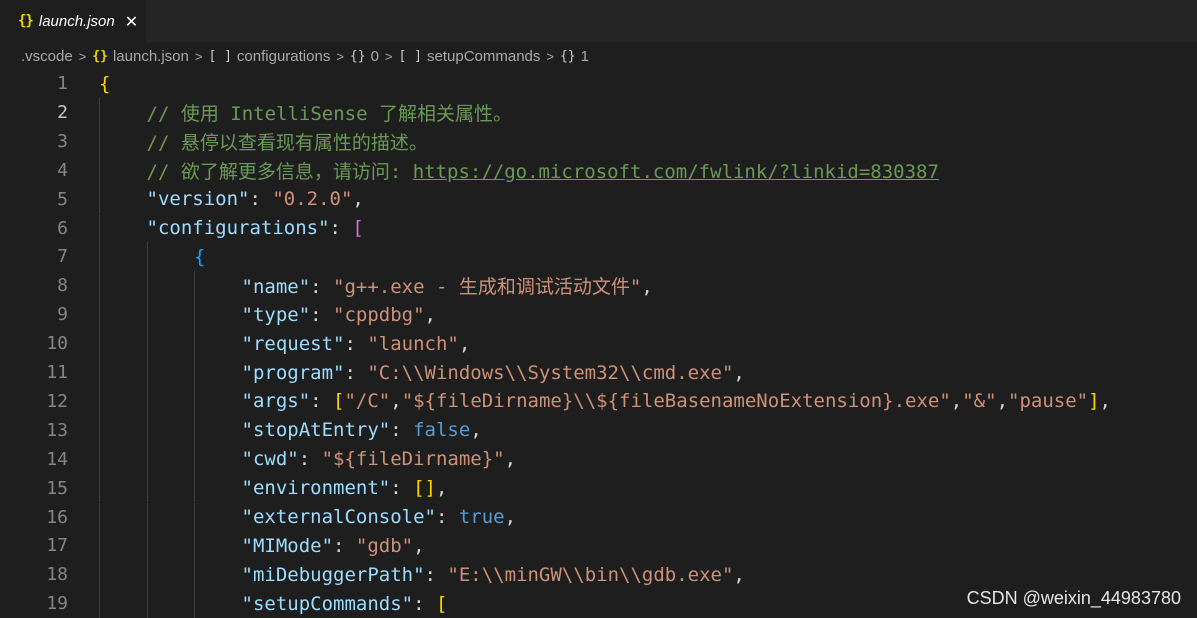  What do you see at coordinates (140, 56) in the screenshot?
I see `breadcrumb-item: {} launch.json` at bounding box center [140, 56].